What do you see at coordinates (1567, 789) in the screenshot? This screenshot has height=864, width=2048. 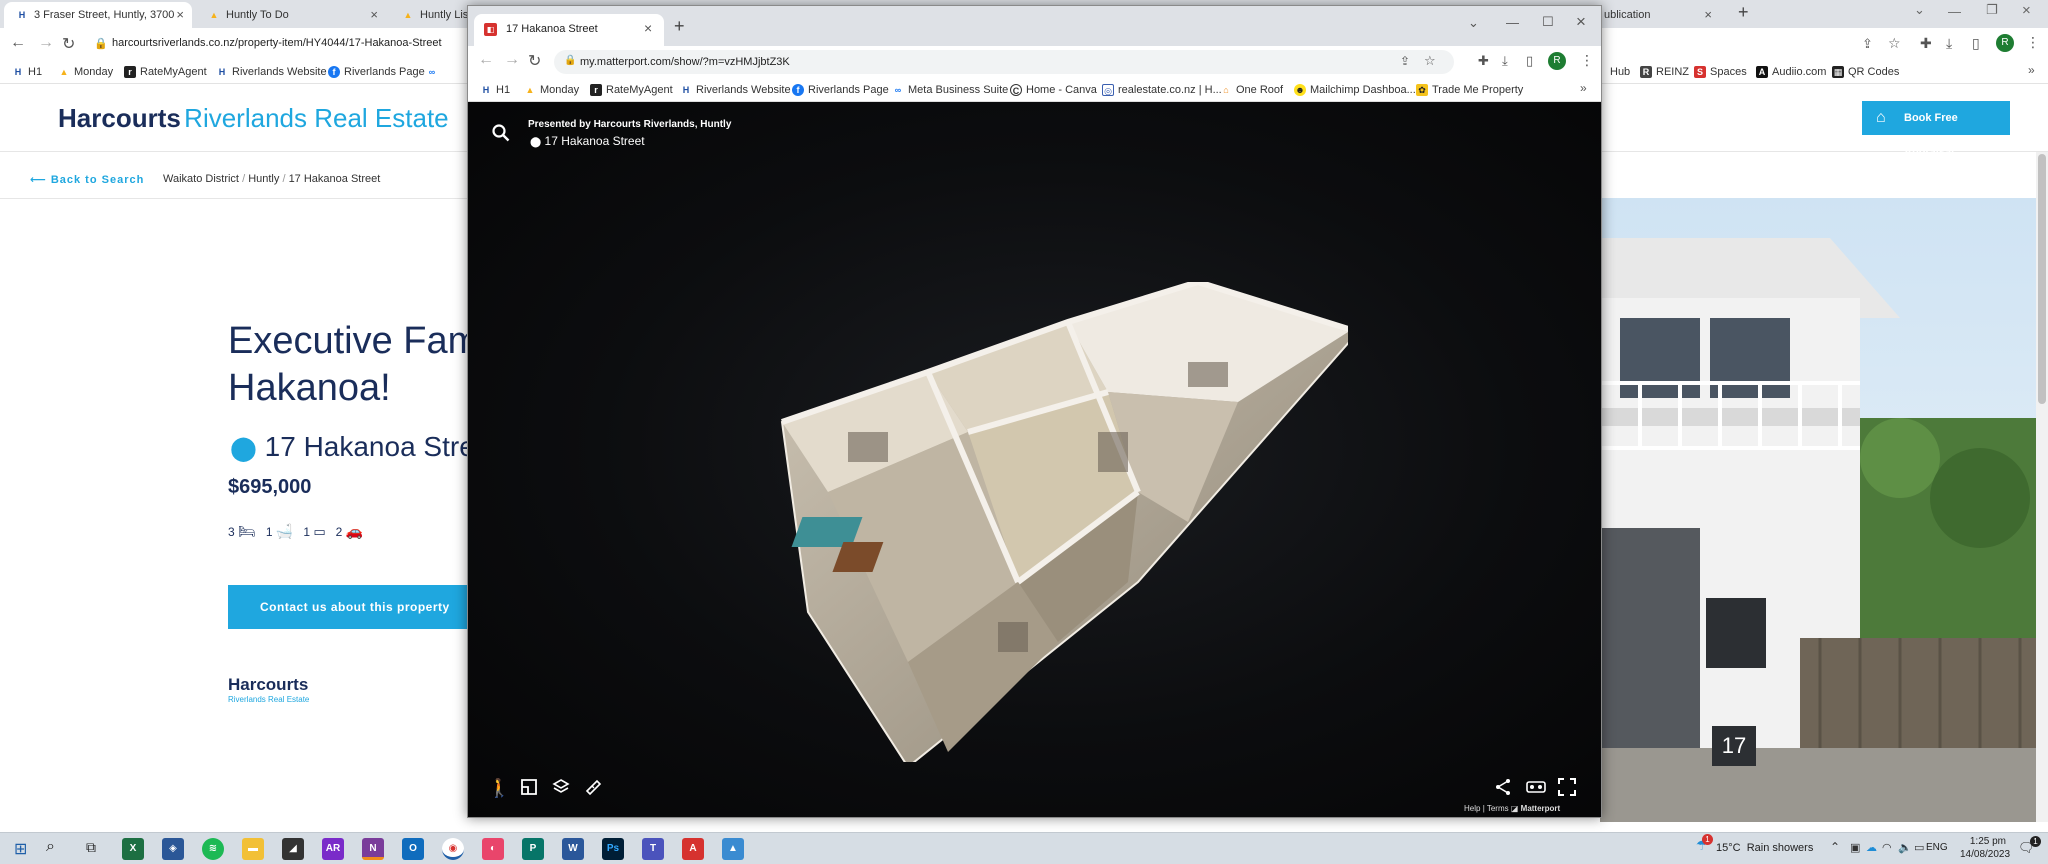 I see `fullscreen-icon` at bounding box center [1567, 789].